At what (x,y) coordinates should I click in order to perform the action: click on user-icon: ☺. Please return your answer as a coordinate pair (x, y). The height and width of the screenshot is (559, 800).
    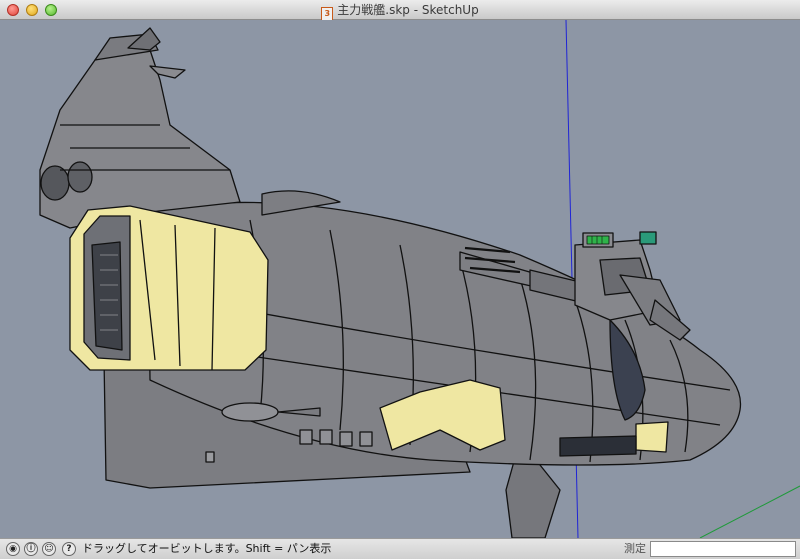
    Looking at the image, I should click on (49, 549).